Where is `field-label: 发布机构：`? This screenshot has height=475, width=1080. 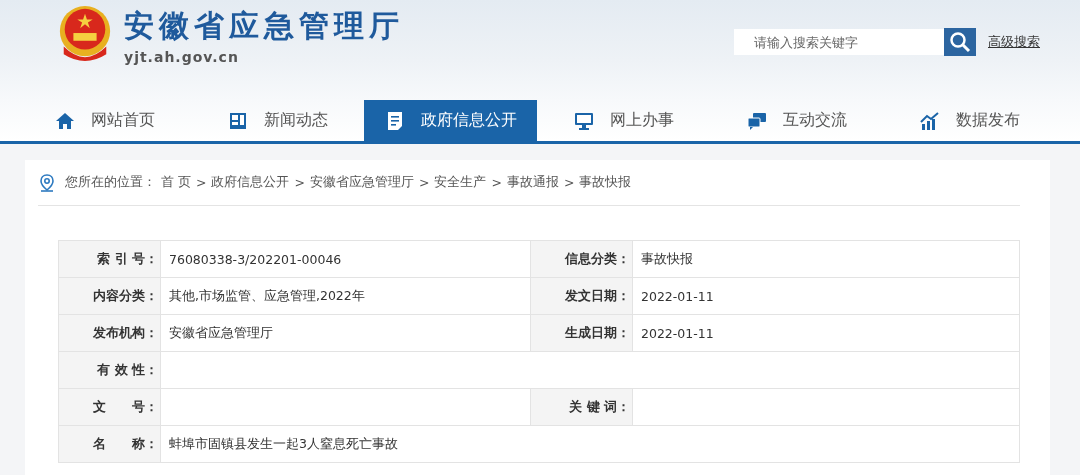 field-label: 发布机构： is located at coordinates (110, 333).